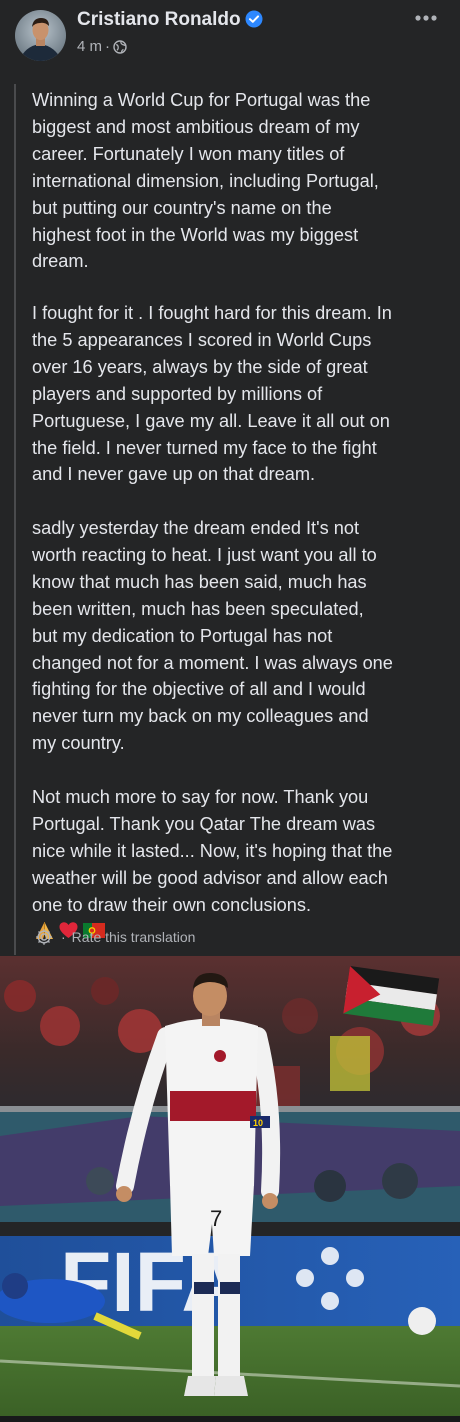  I want to click on rate-translation-link: Rate this translation, so click(134, 937).